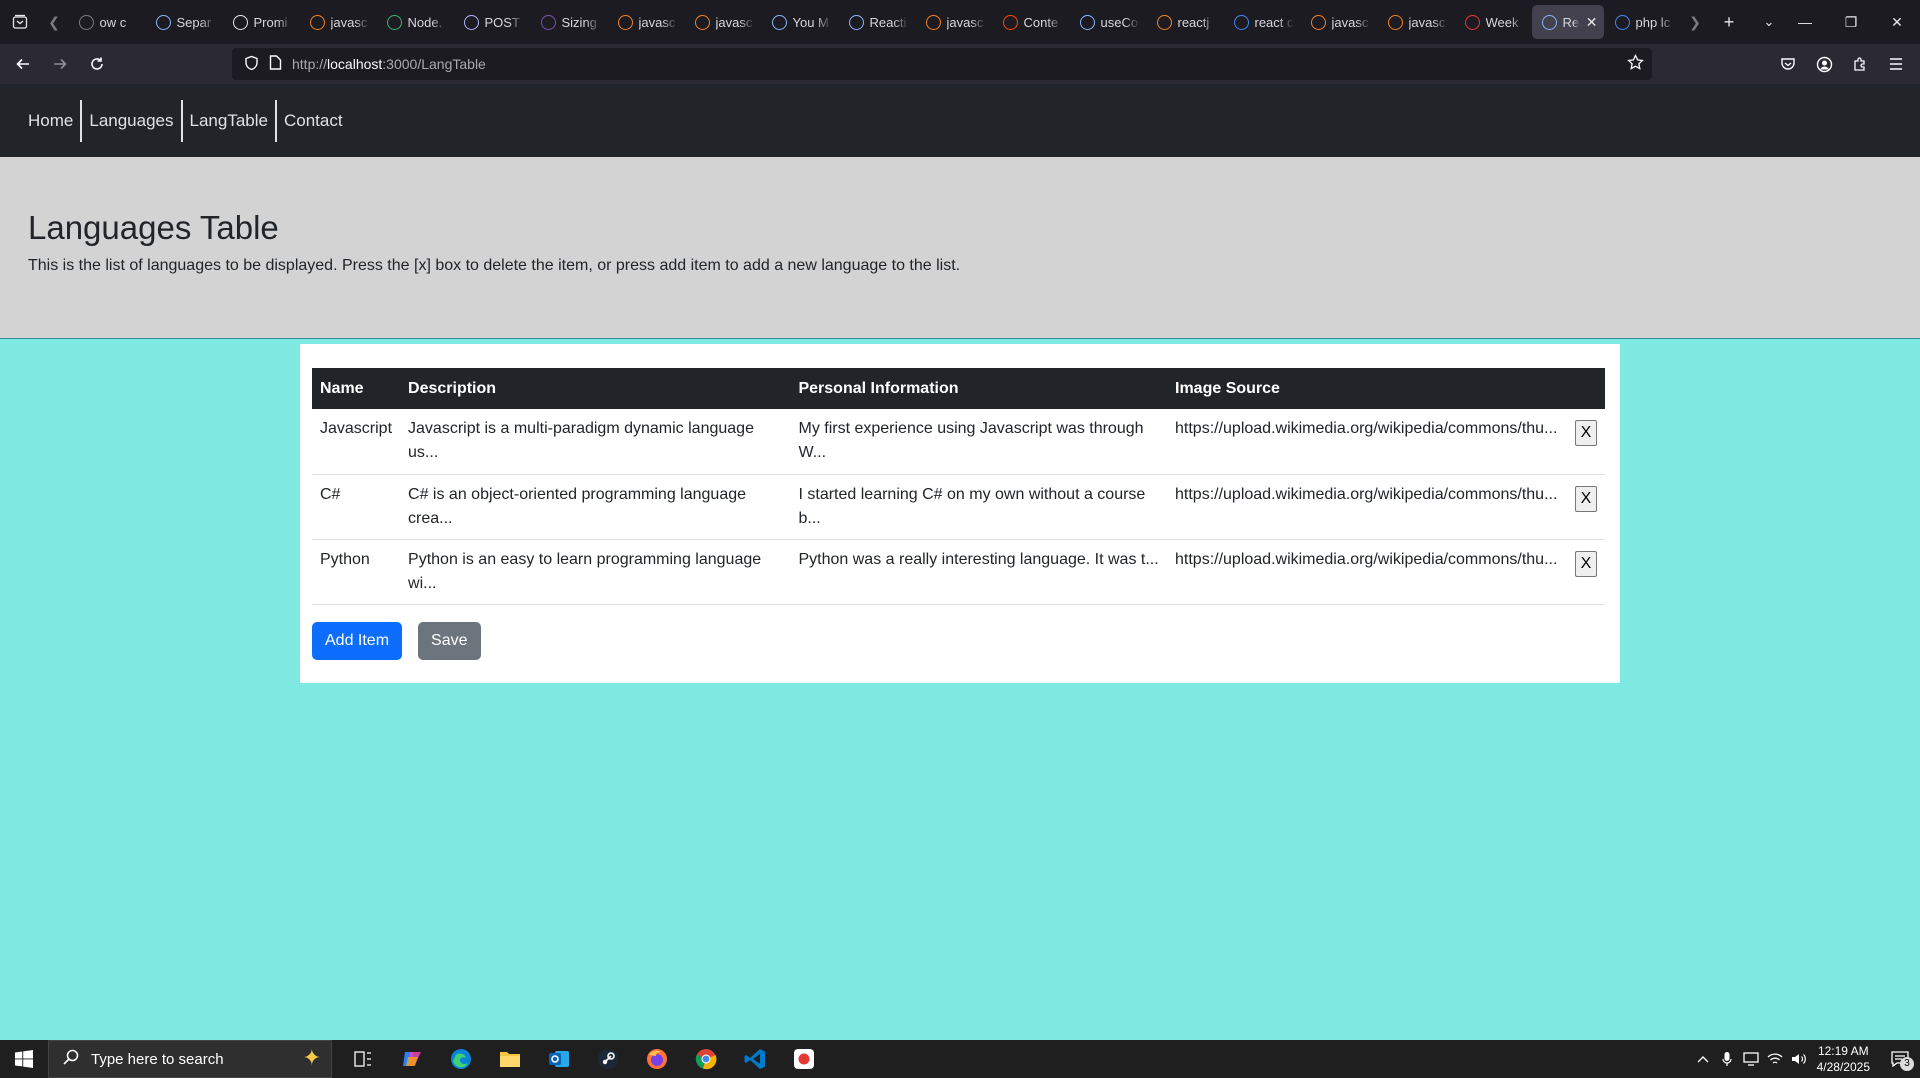  What do you see at coordinates (460, 1059) in the screenshot?
I see `edge-icon` at bounding box center [460, 1059].